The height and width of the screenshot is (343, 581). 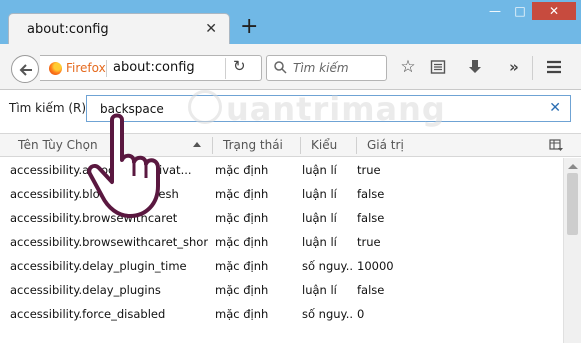 I want to click on pref-value: 0, so click(x=361, y=314).